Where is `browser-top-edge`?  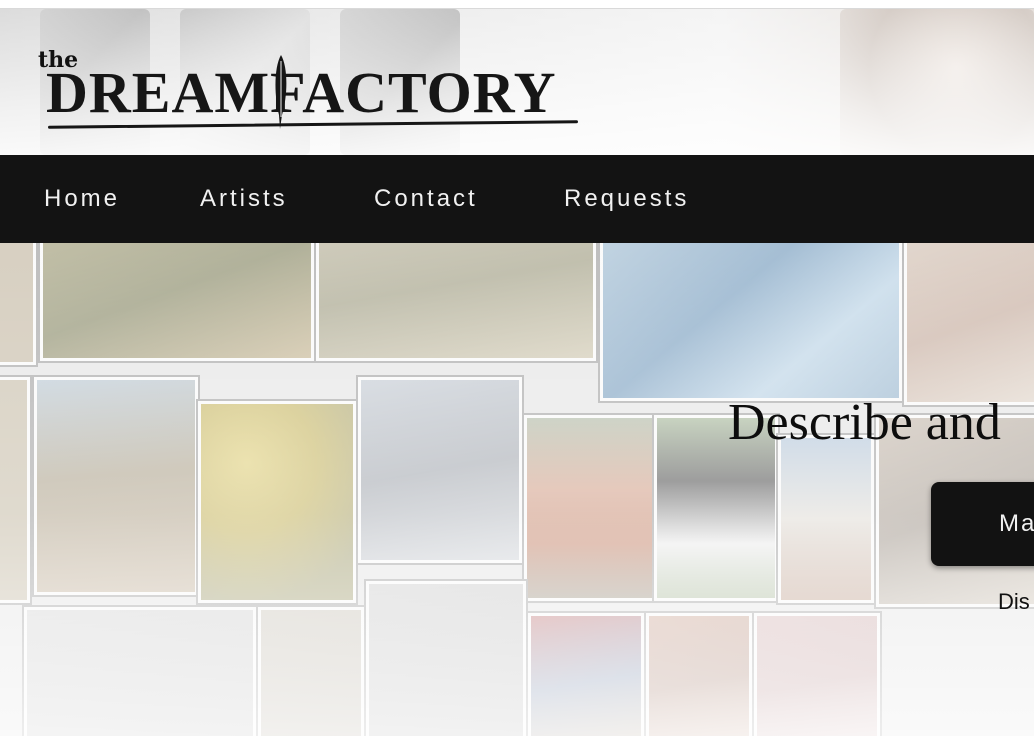 browser-top-edge is located at coordinates (517, 4).